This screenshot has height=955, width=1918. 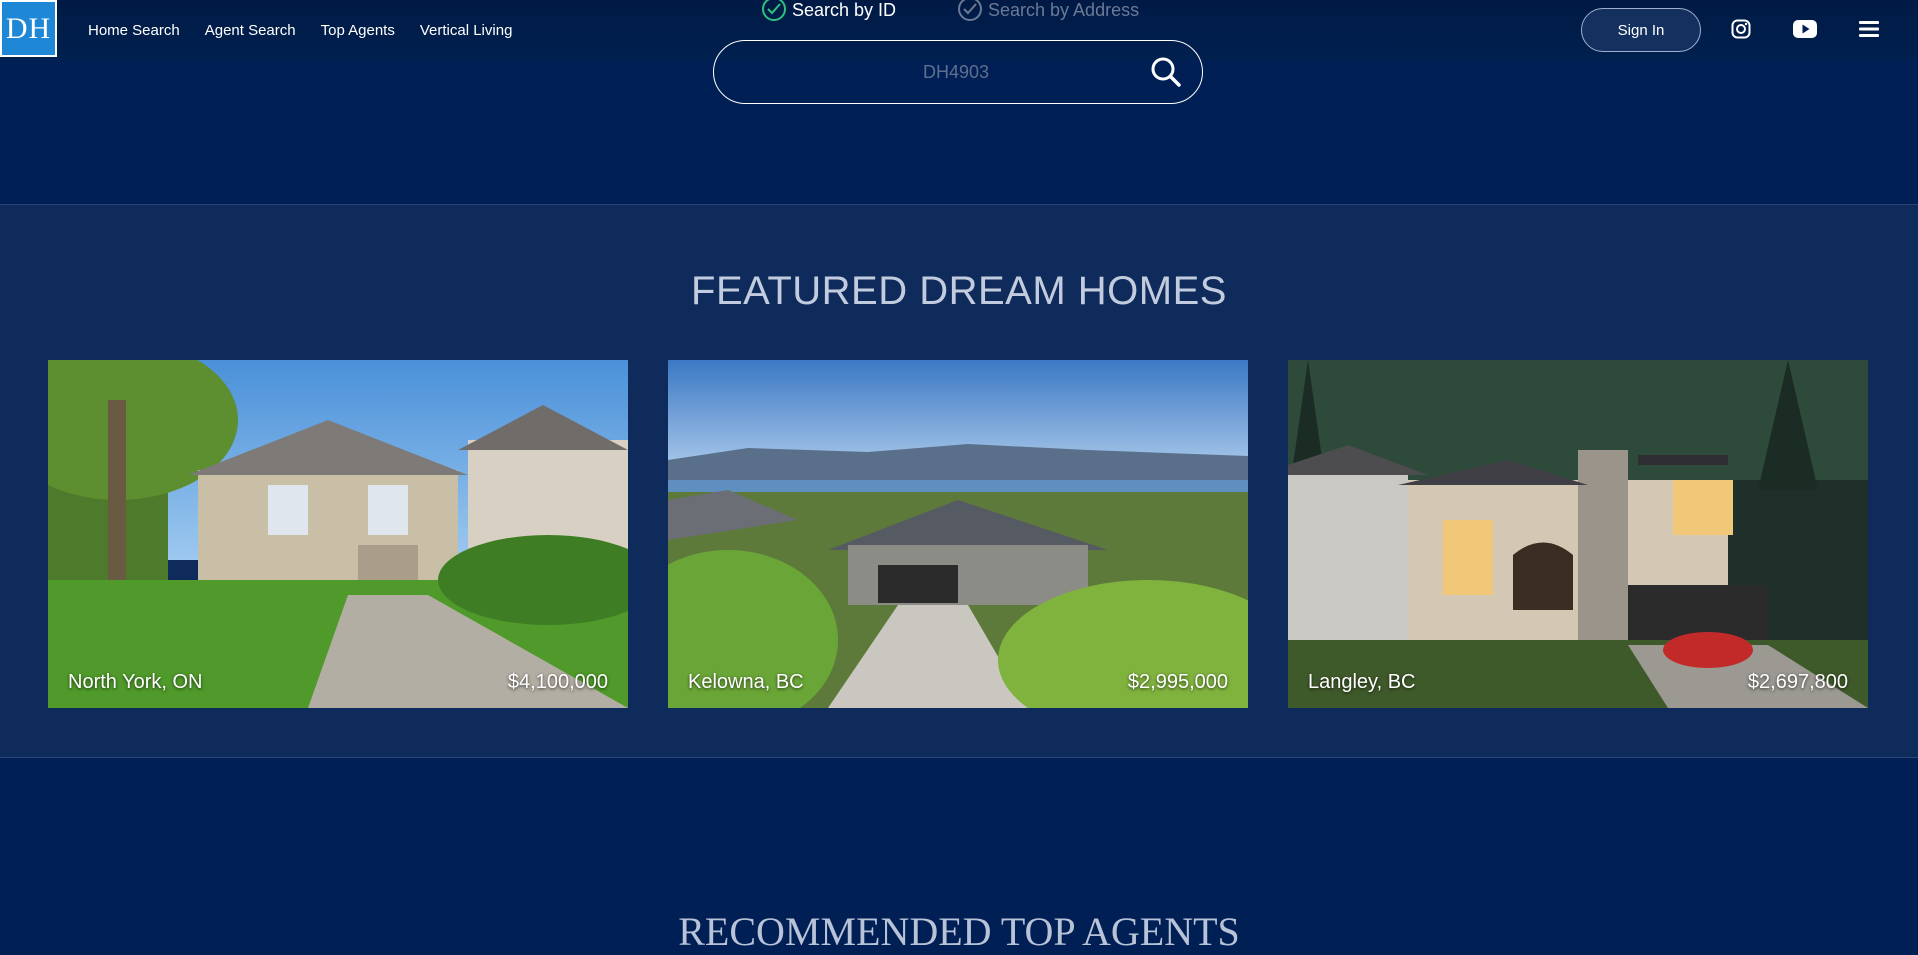 I want to click on listing-price: $2,697,800, so click(x=1797, y=682).